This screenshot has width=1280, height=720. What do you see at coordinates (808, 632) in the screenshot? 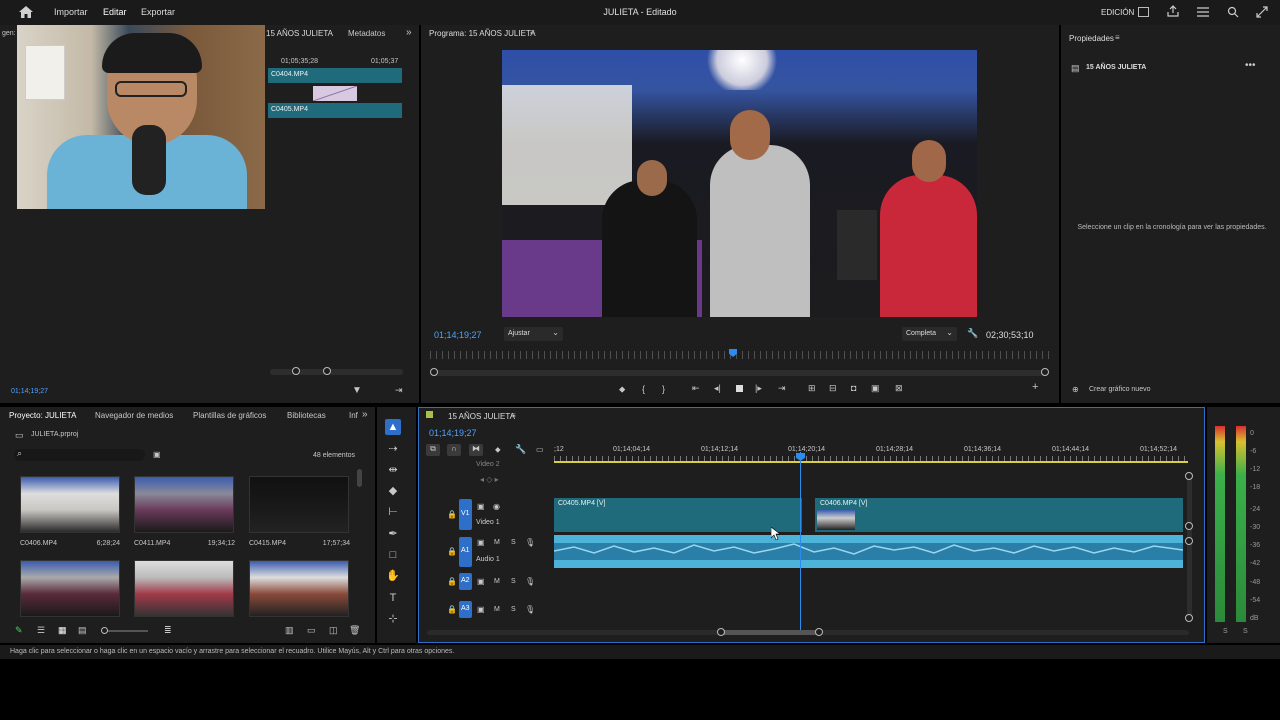
I see `timeline-zoom-bar` at bounding box center [808, 632].